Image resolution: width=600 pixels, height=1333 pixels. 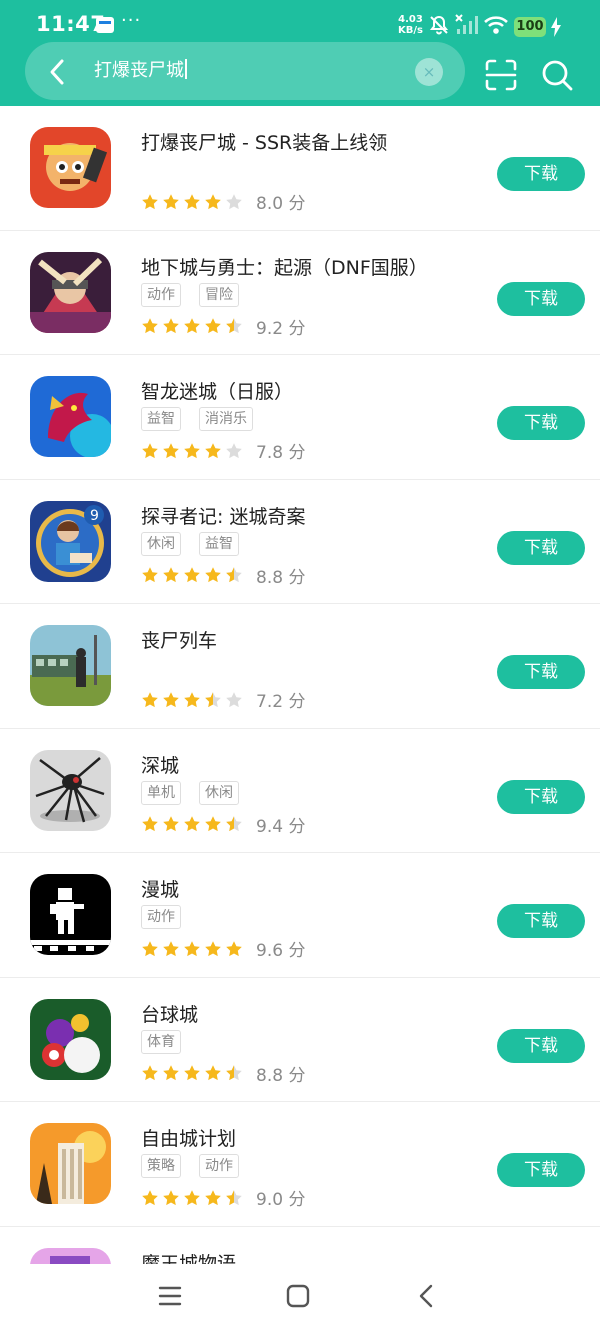 I want to click on app-name: 探寻者记: 迷城奇案, so click(x=223, y=515).